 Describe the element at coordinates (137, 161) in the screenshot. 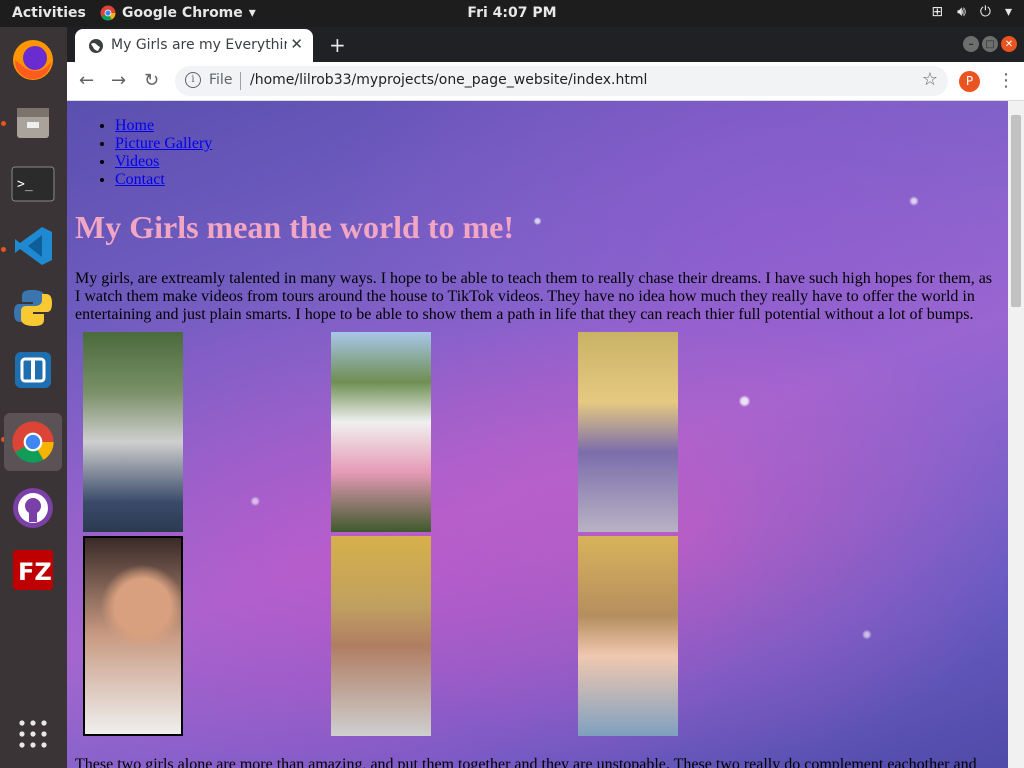

I see `nav-link-videos: Videos` at that location.